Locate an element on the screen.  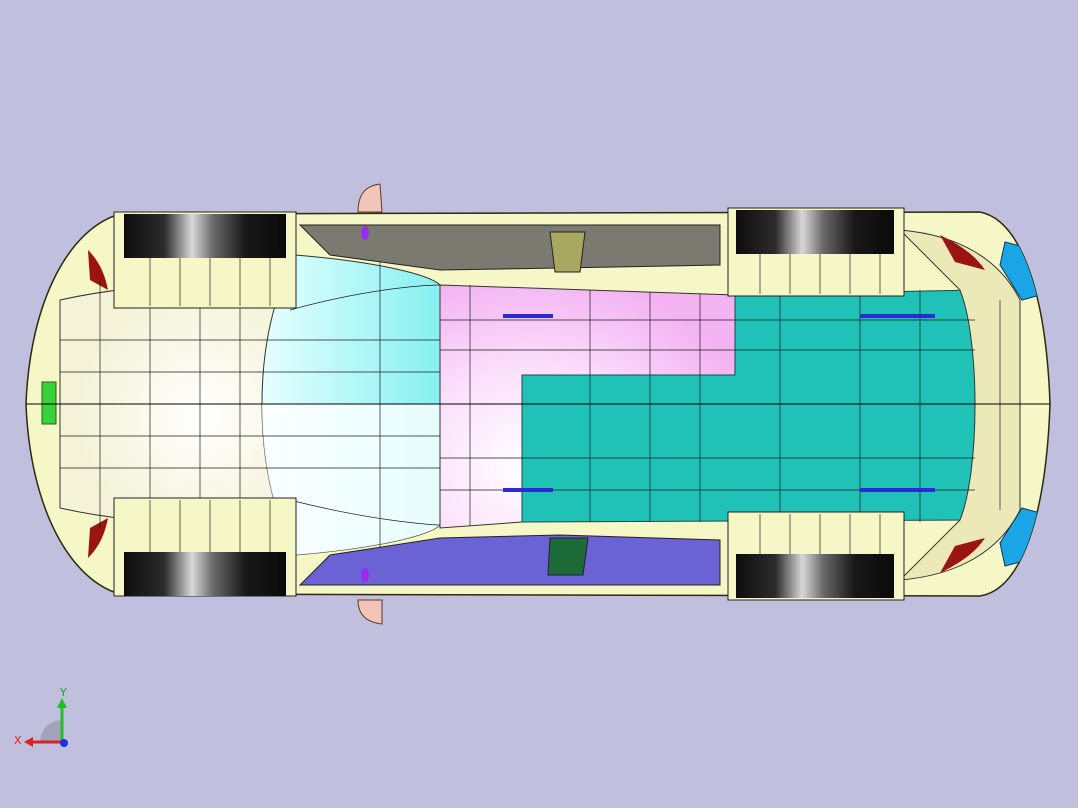
front-right-wheel is located at coordinates (205, 547).